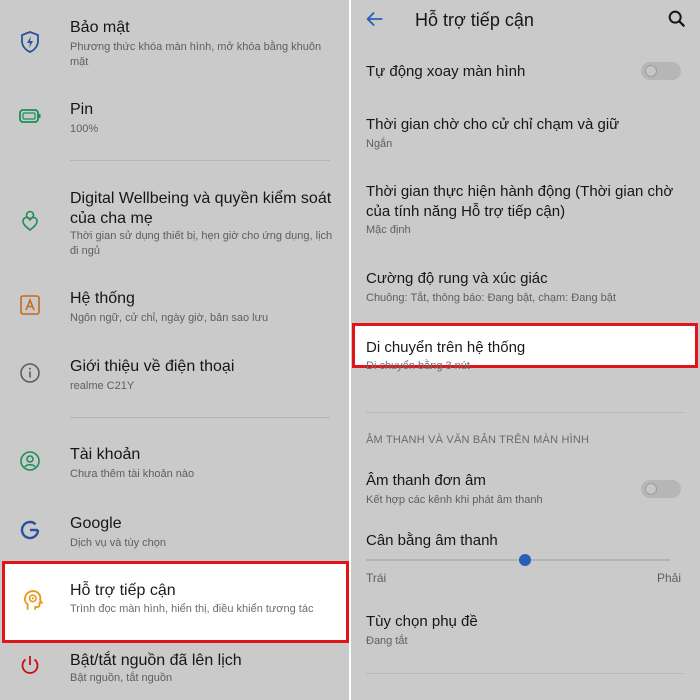 Image resolution: width=700 pixels, height=700 pixels. What do you see at coordinates (454, 500) in the screenshot?
I see `setting-subtitle: Kết hợp các kênh khi phát âm thanh` at bounding box center [454, 500].